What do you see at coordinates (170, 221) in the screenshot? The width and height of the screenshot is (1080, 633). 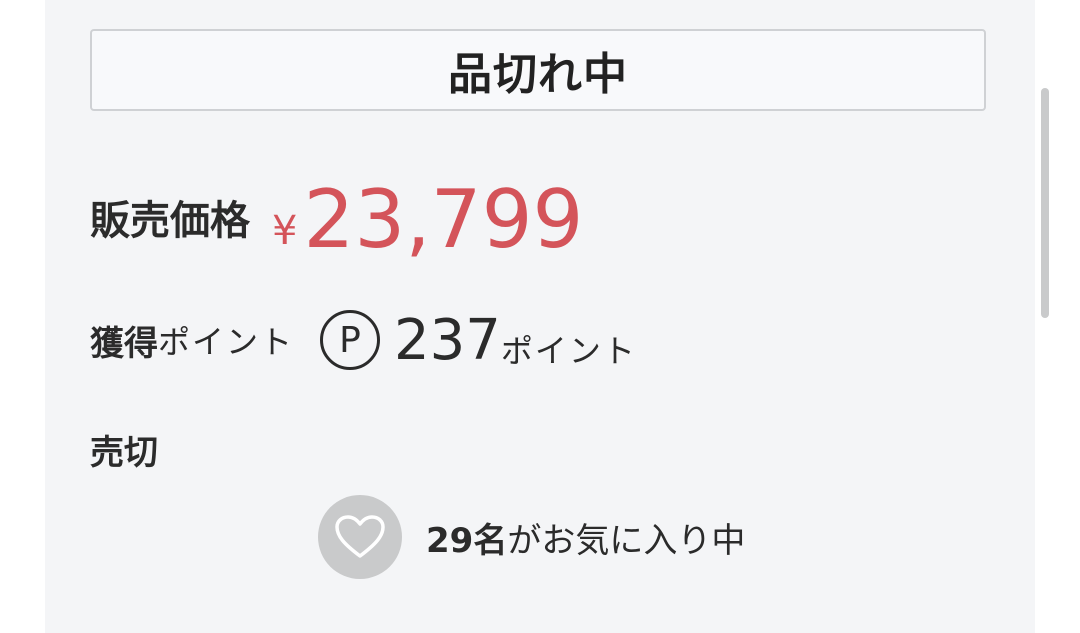 I see `price-label: 販売価格` at bounding box center [170, 221].